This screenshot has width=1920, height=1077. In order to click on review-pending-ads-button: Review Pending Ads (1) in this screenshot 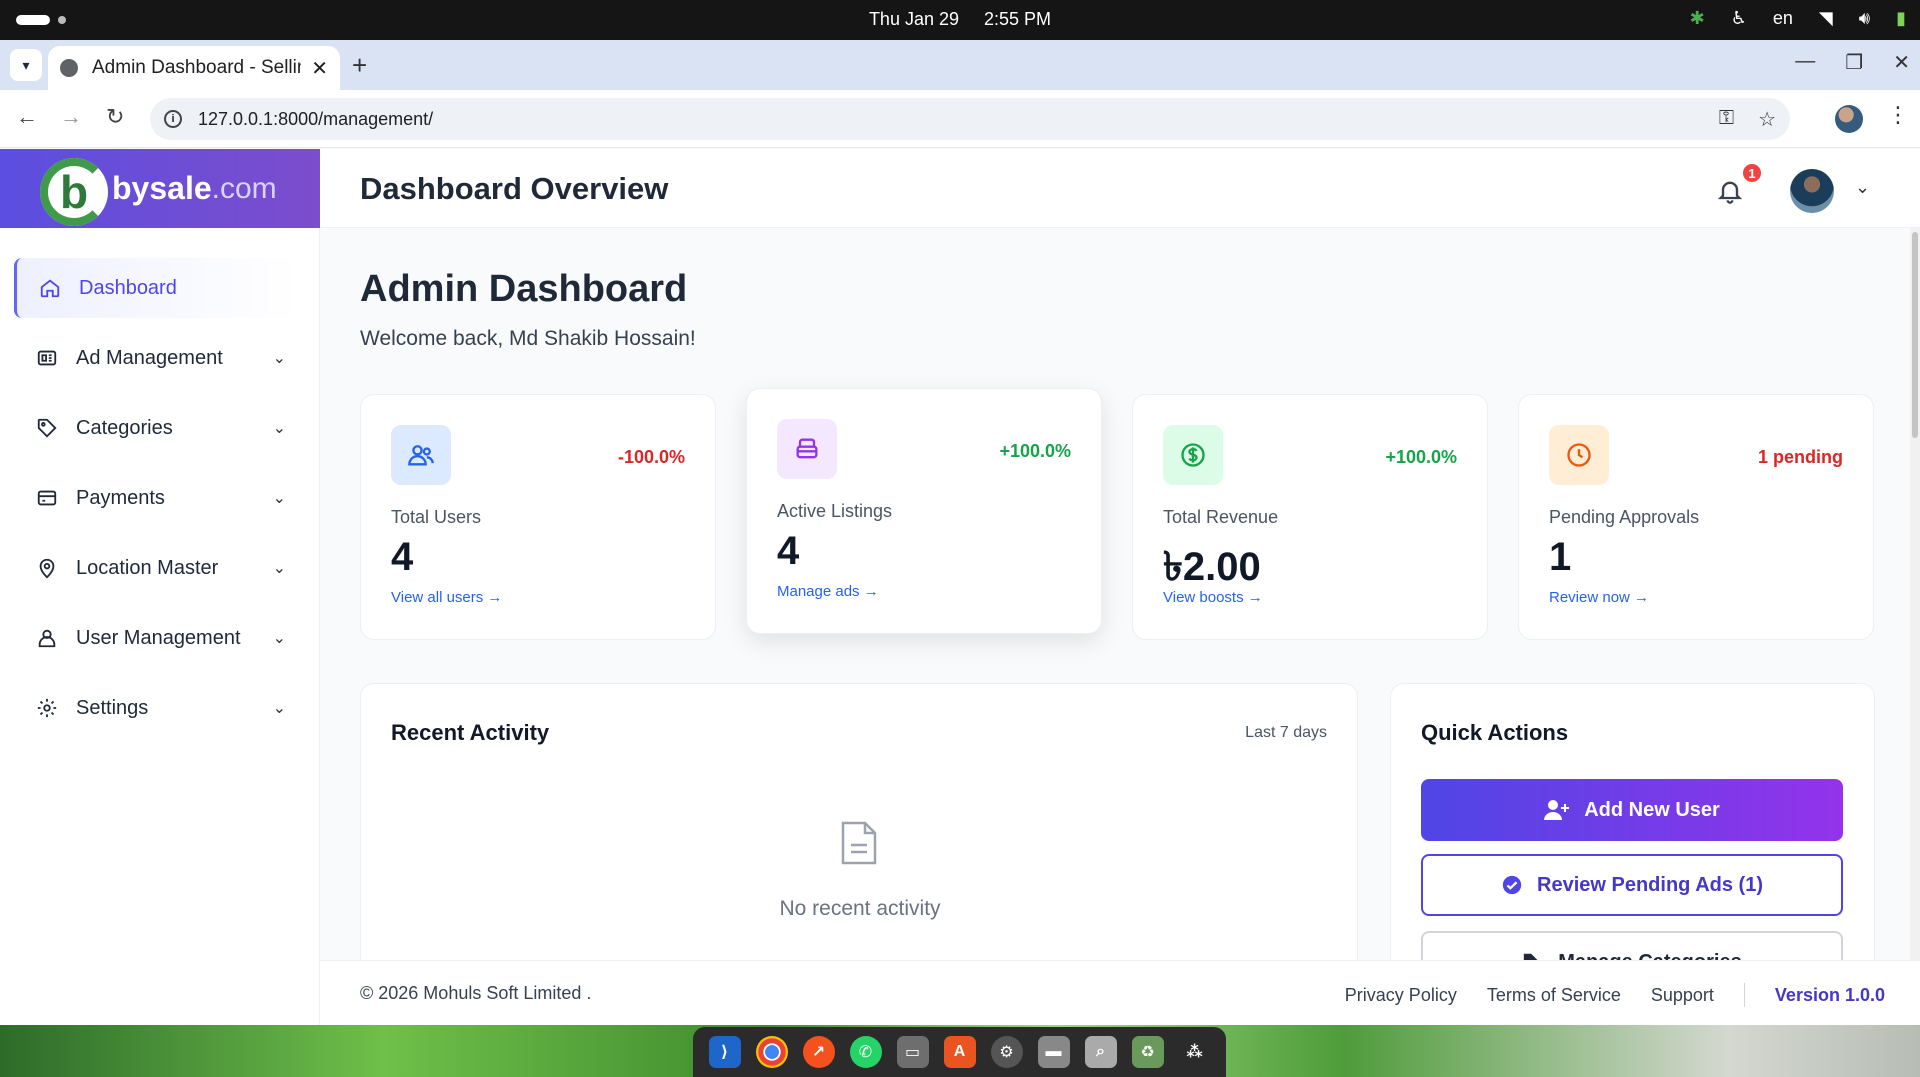, I will do `click(1632, 885)`.